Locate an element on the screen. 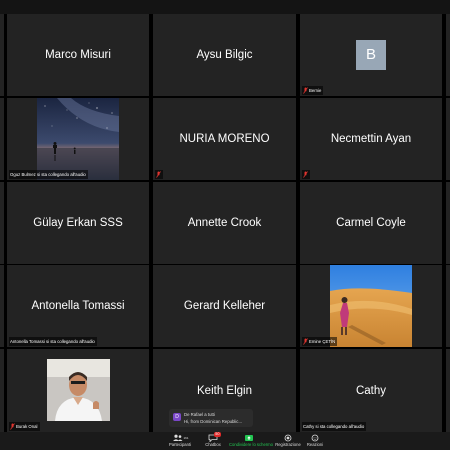  participant-tile: NURIA MORENO is located at coordinates (224, 139).